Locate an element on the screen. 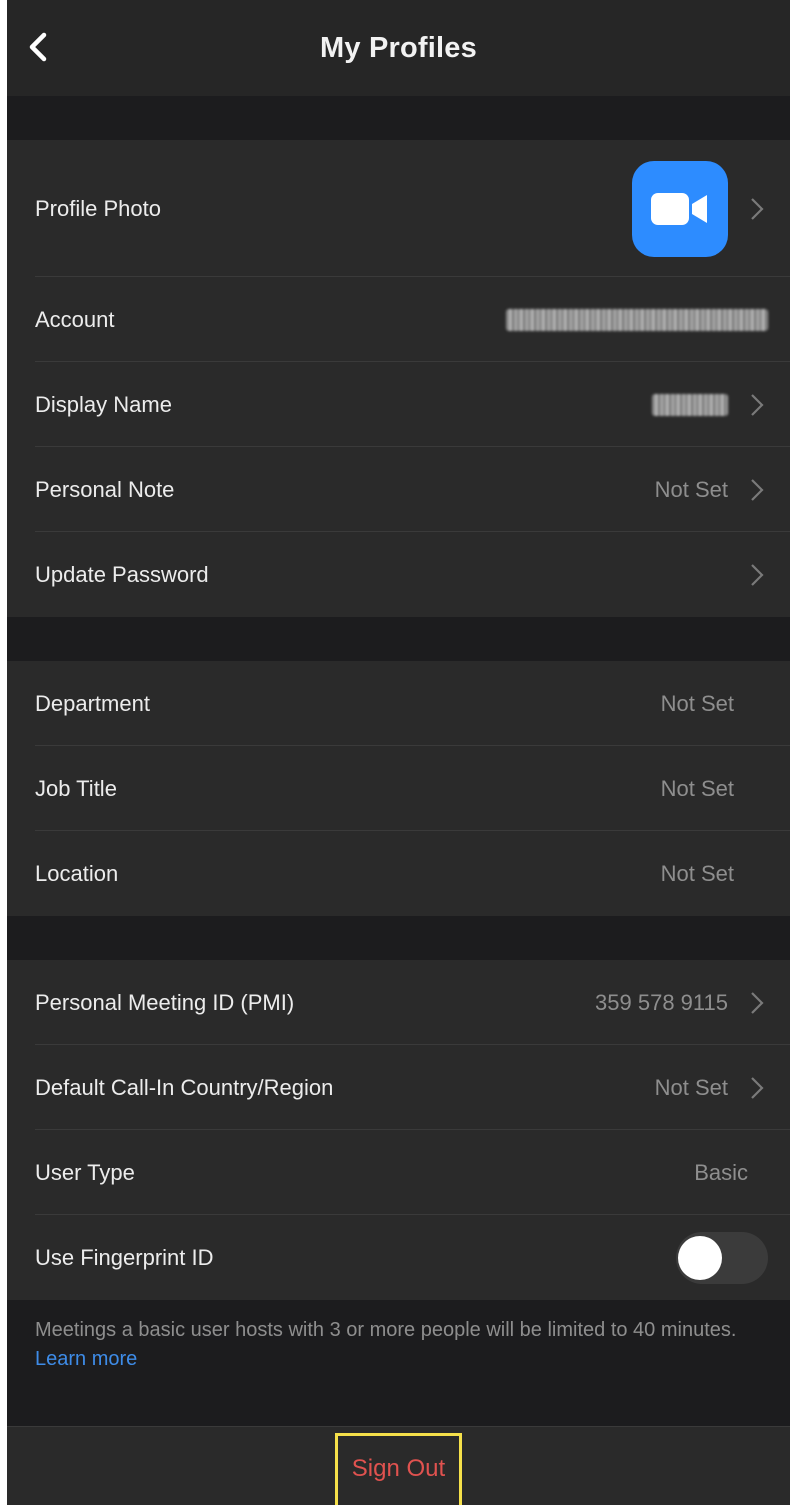  account-label: Account is located at coordinates (75, 319).